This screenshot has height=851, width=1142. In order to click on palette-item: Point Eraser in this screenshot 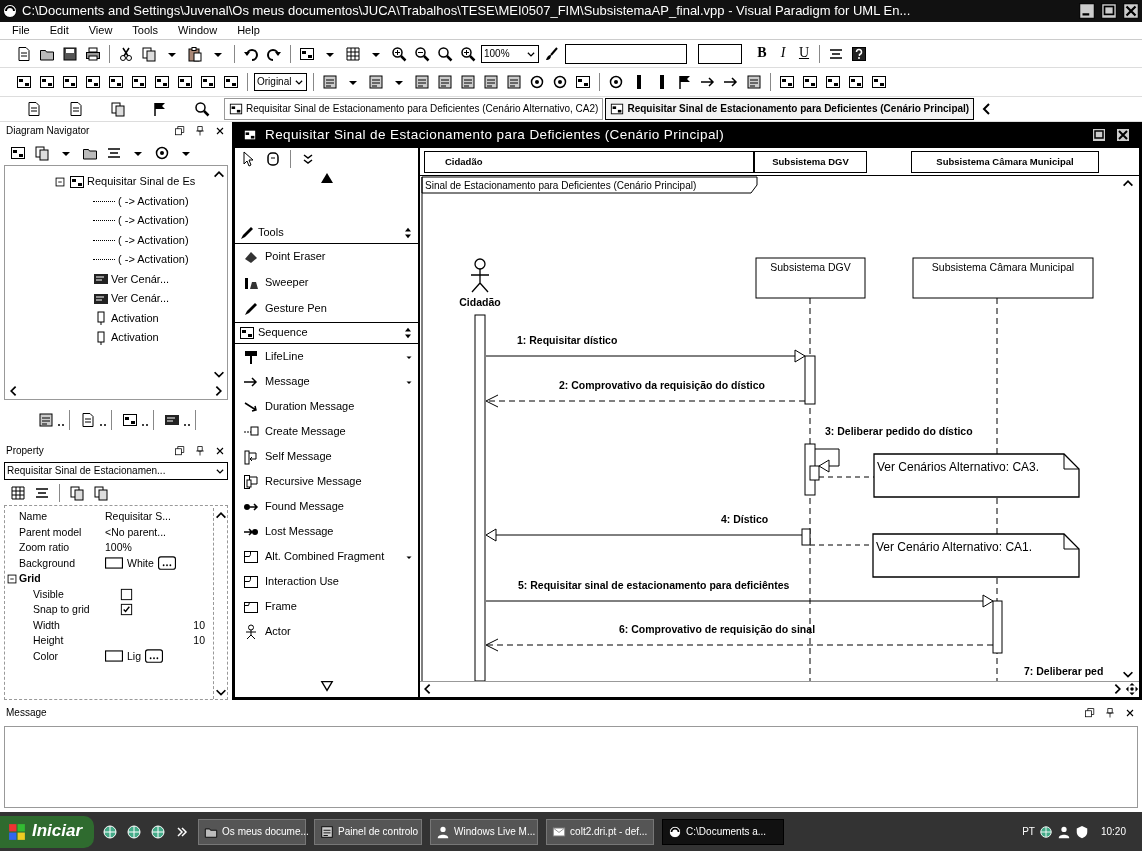, I will do `click(326, 257)`.